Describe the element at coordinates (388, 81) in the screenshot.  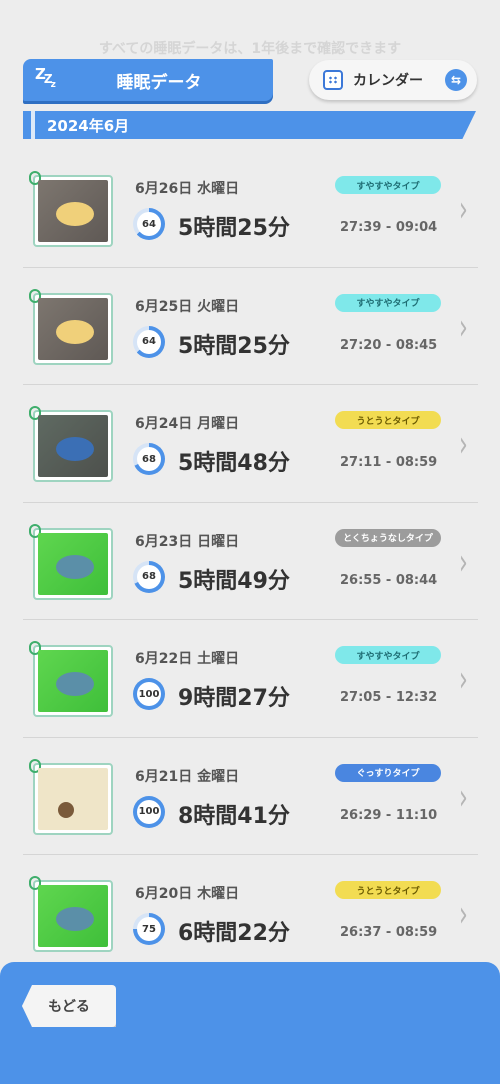
I see `calendar-label: カレンダー` at that location.